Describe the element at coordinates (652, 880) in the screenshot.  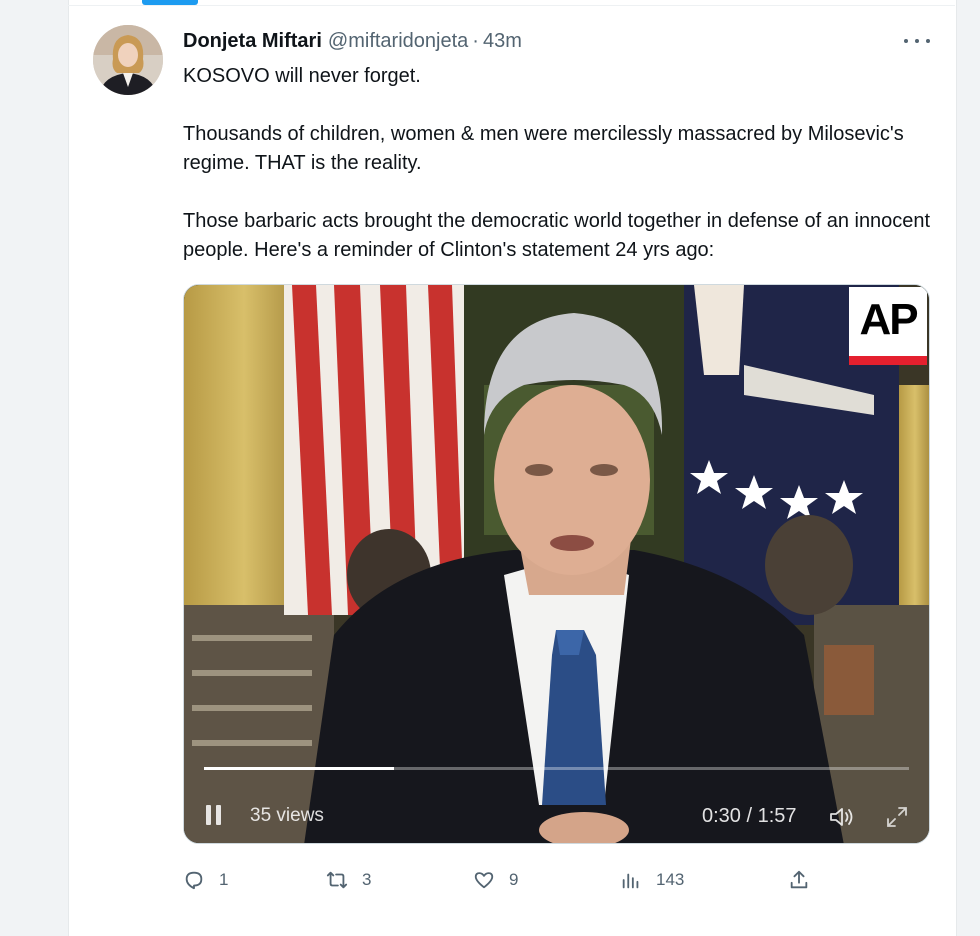
I see `analytics-button: 143` at that location.